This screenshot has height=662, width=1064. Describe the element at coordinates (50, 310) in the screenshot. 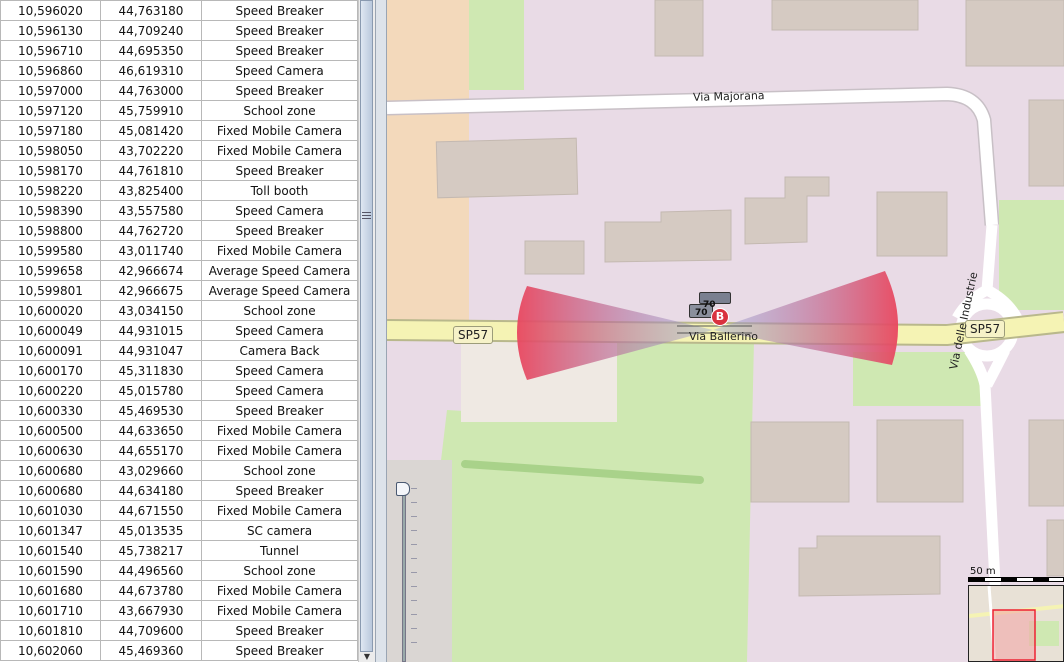

I see `lon-cell: 10,600020` at that location.